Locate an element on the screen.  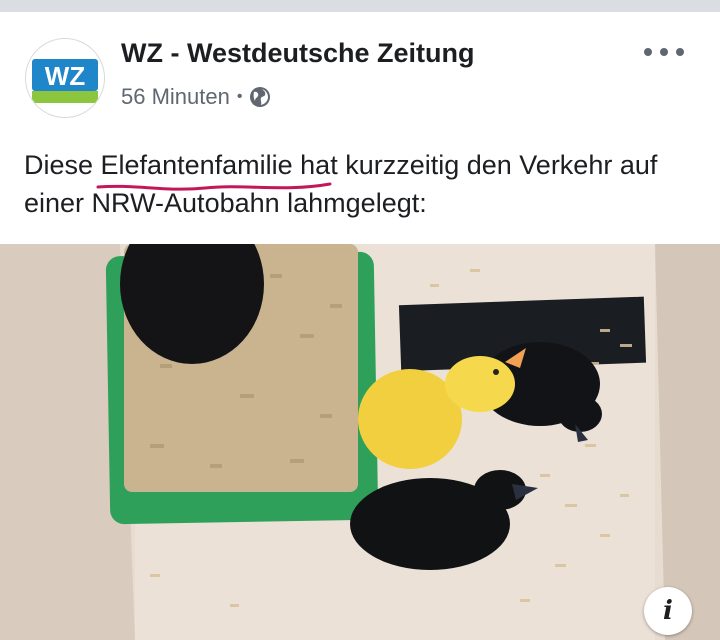
globe-icon is located at coordinates (260, 97).